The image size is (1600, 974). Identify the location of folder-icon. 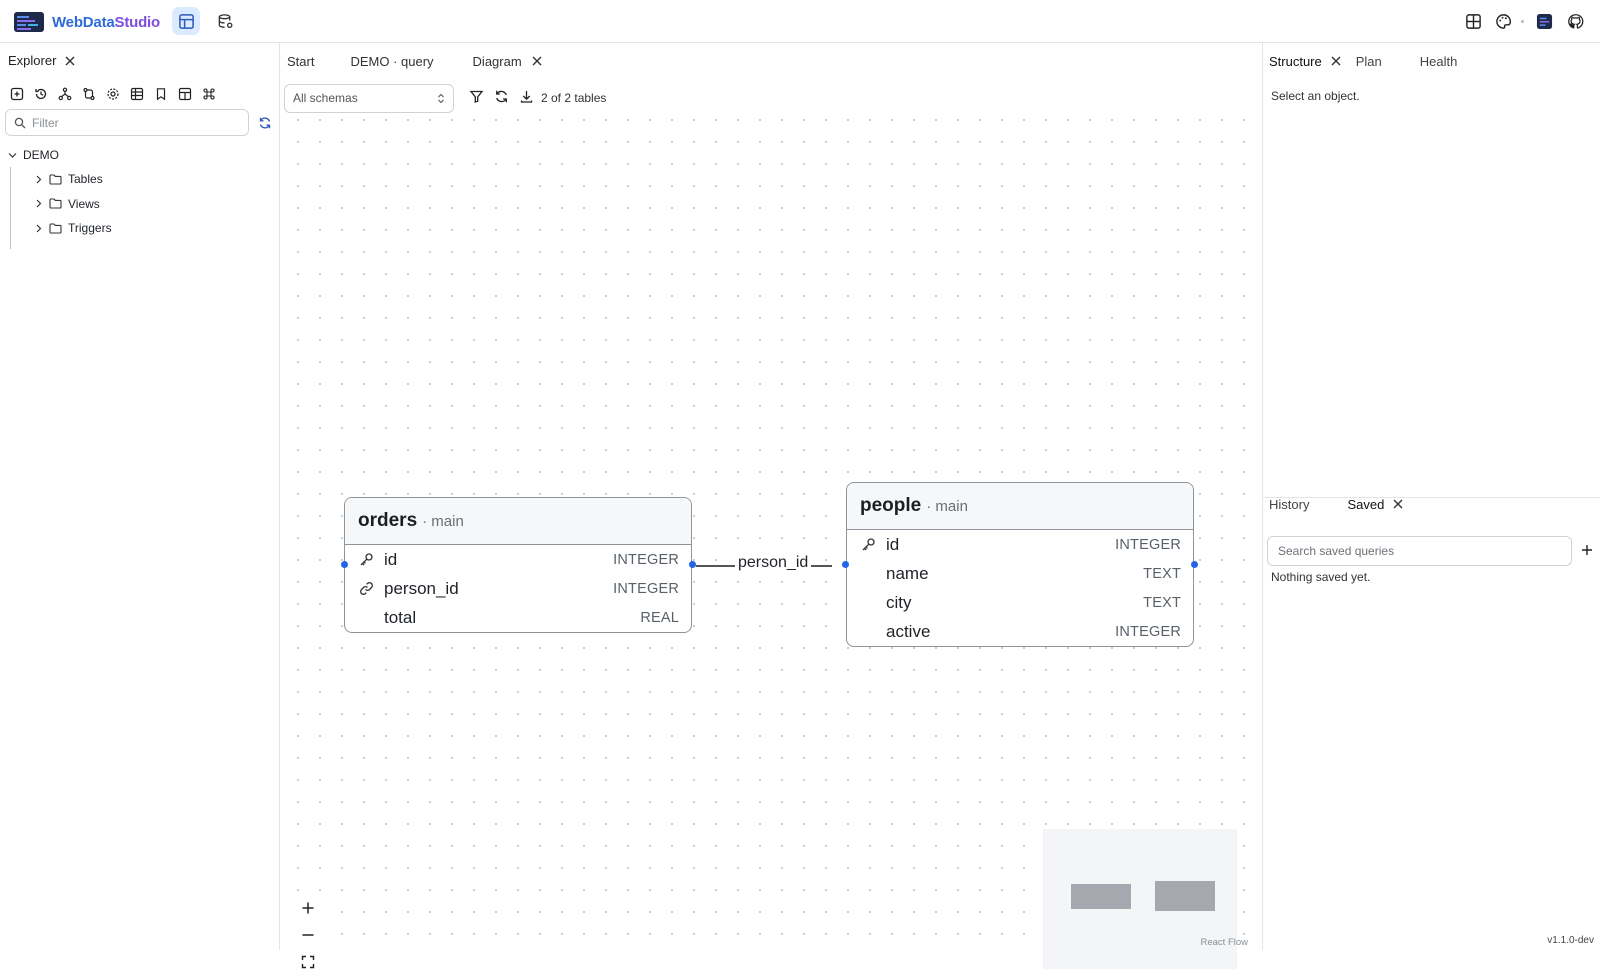
(55, 179).